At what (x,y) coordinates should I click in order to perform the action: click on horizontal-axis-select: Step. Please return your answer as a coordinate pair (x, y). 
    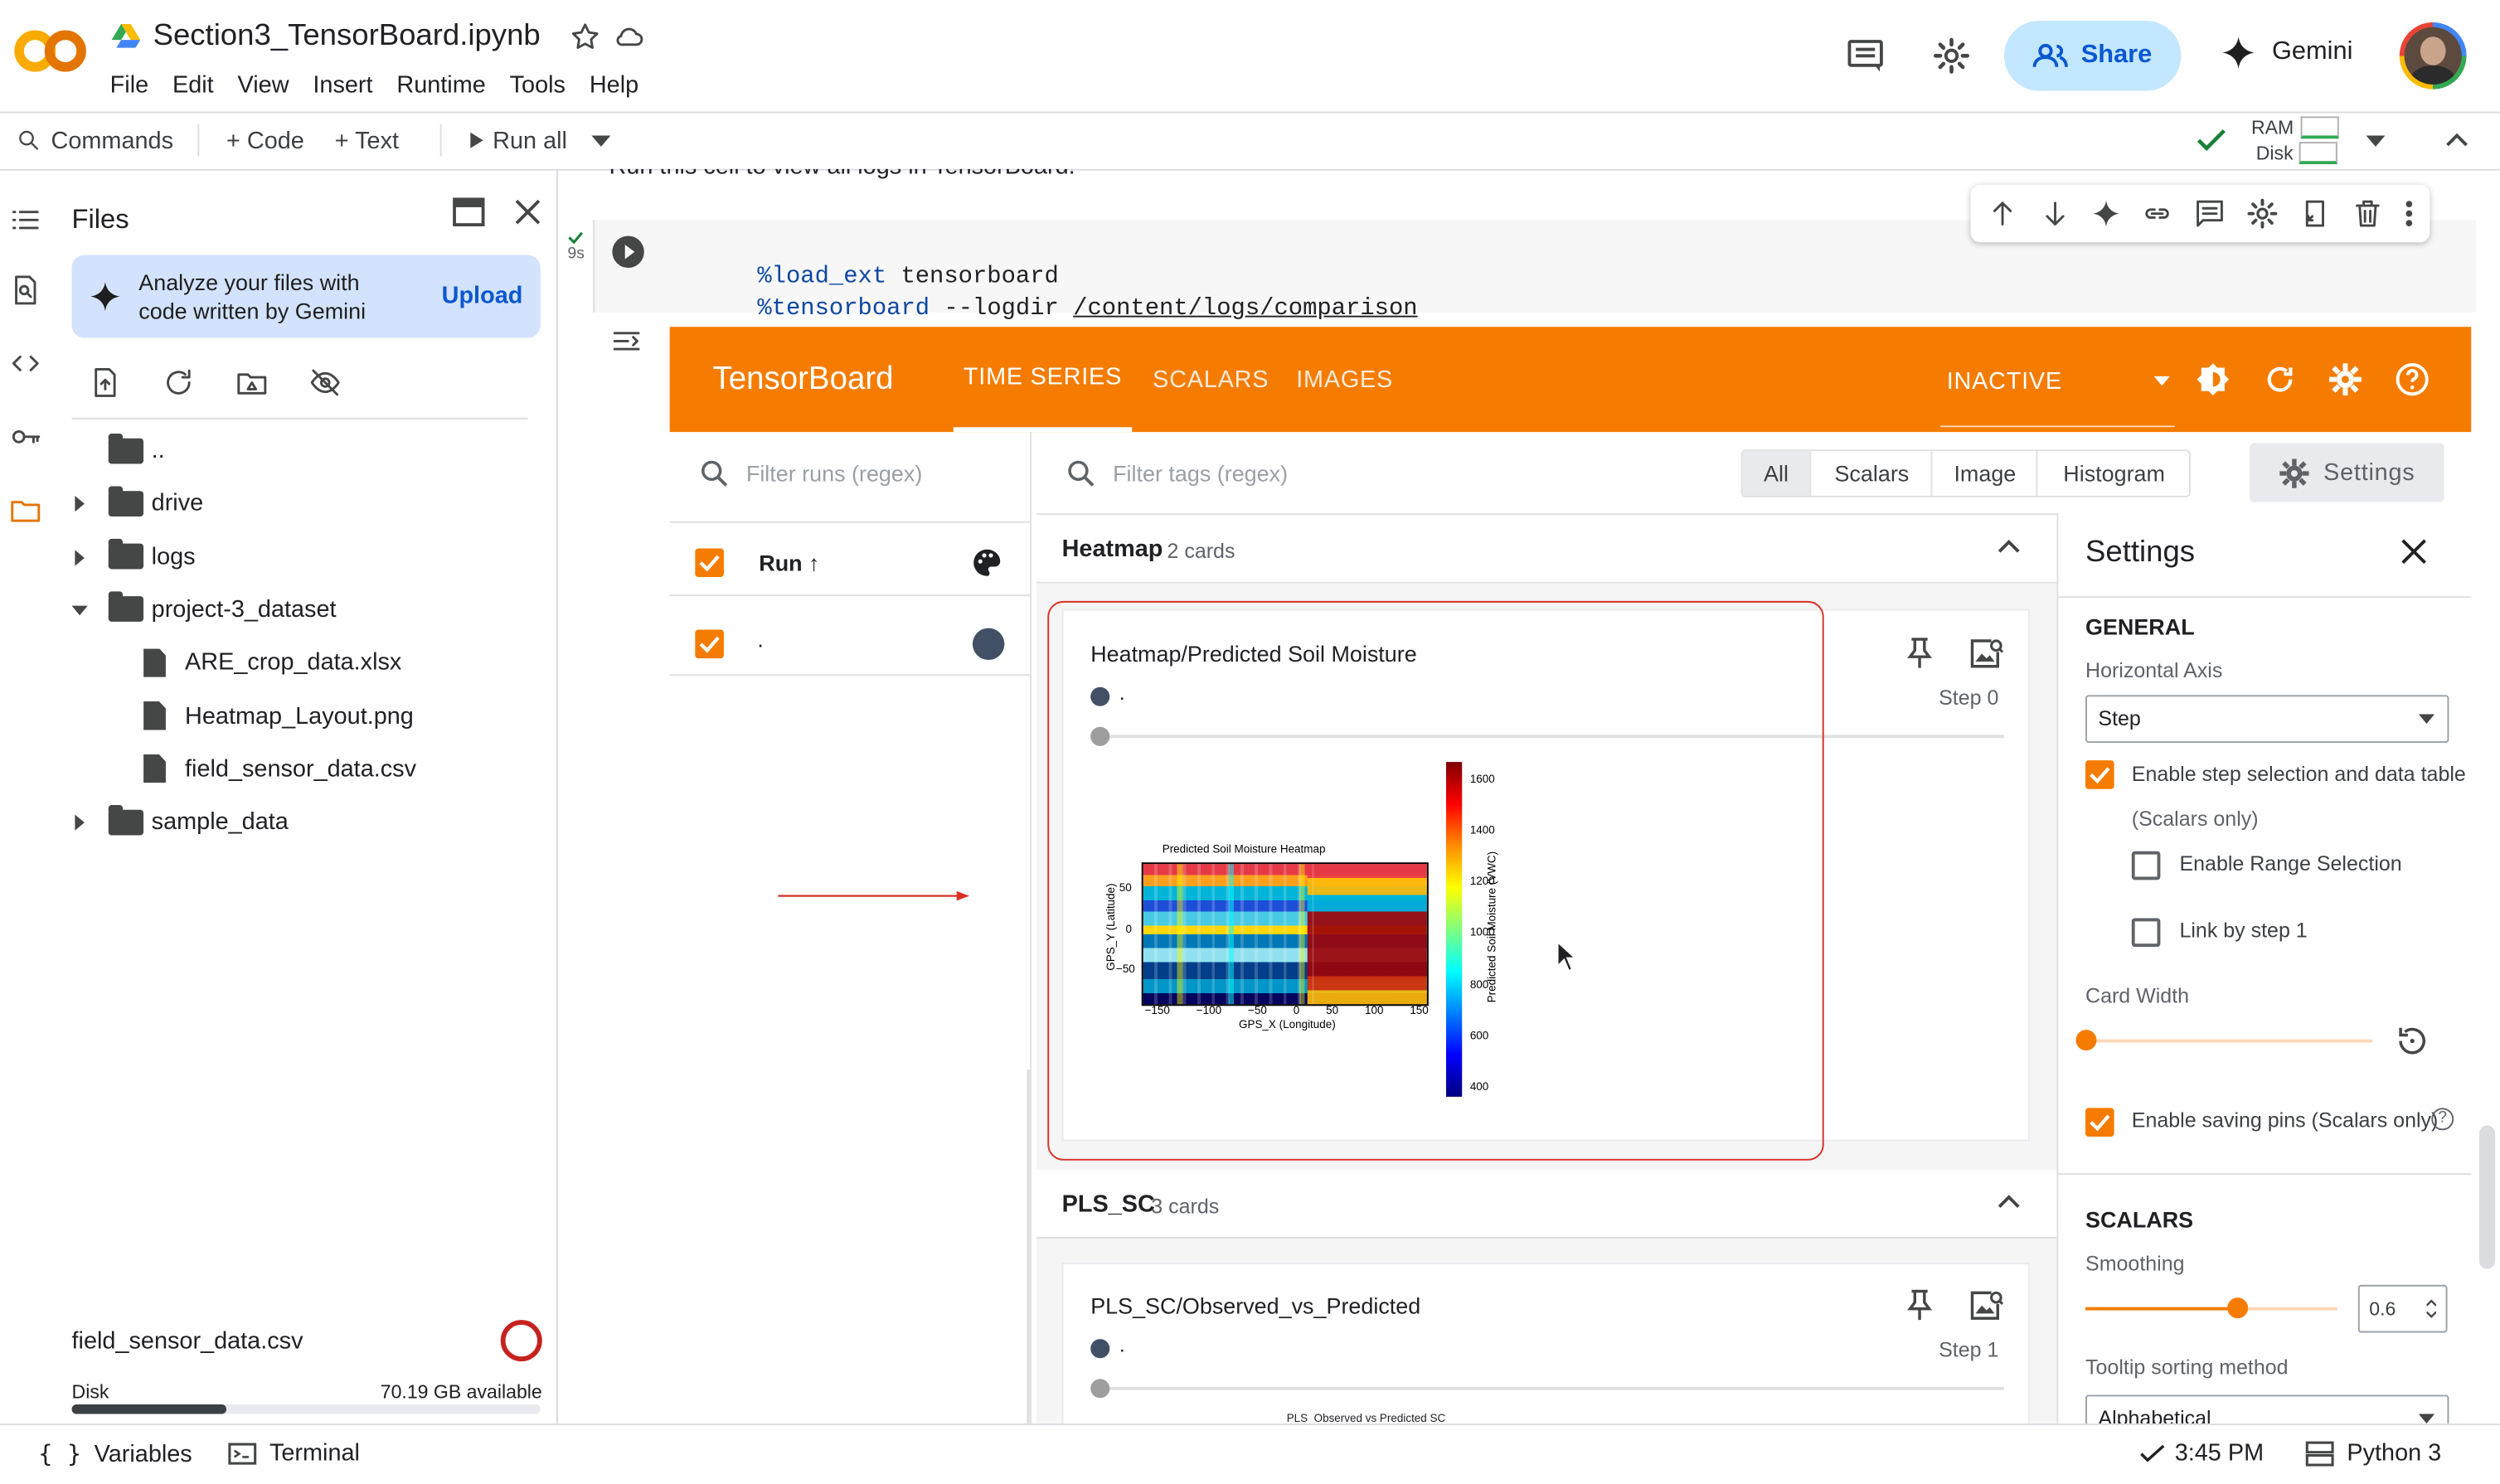
    Looking at the image, I should click on (2267, 720).